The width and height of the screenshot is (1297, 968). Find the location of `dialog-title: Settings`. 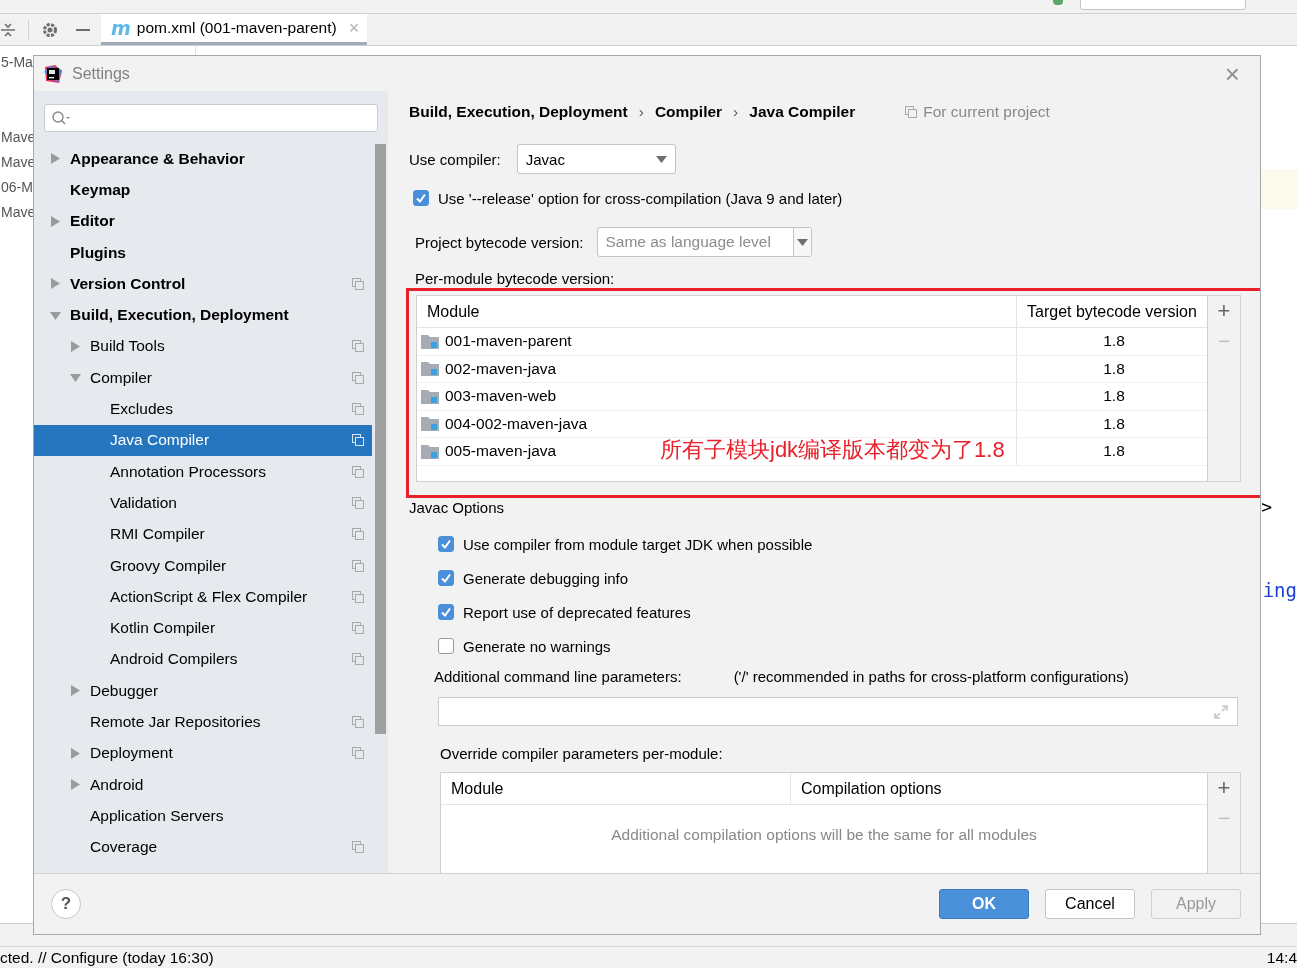

dialog-title: Settings is located at coordinates (101, 73).